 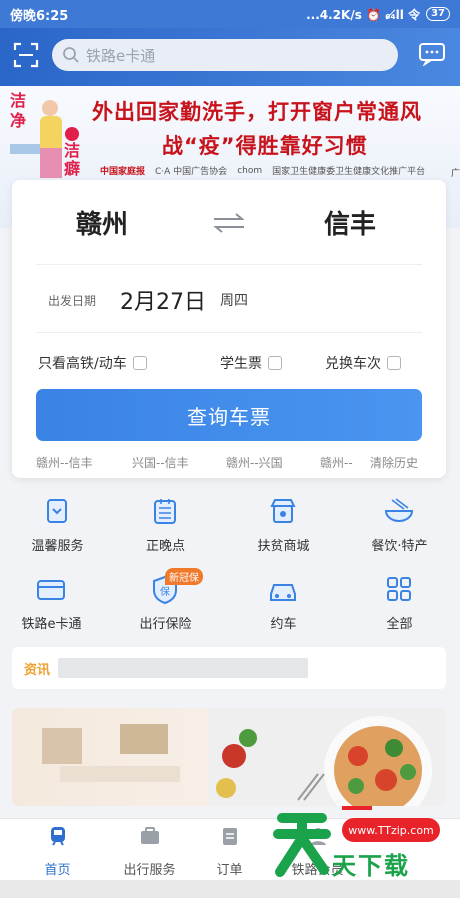 I want to click on sponsor-logo: 国家卫生健康委卫生健康文化推广平台, so click(x=349, y=172).